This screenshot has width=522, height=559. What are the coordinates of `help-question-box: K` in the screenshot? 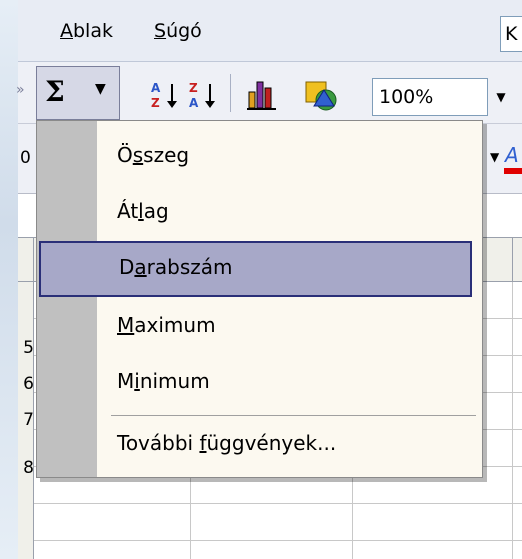 It's located at (511, 34).